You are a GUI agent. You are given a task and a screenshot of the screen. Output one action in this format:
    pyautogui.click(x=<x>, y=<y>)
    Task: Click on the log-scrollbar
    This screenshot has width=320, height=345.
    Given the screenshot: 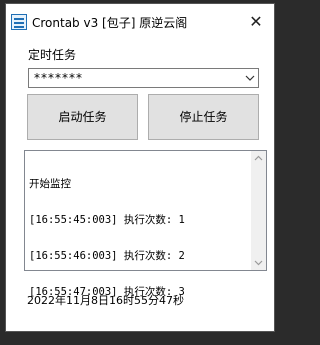 What is the action you would take?
    pyautogui.click(x=258, y=210)
    